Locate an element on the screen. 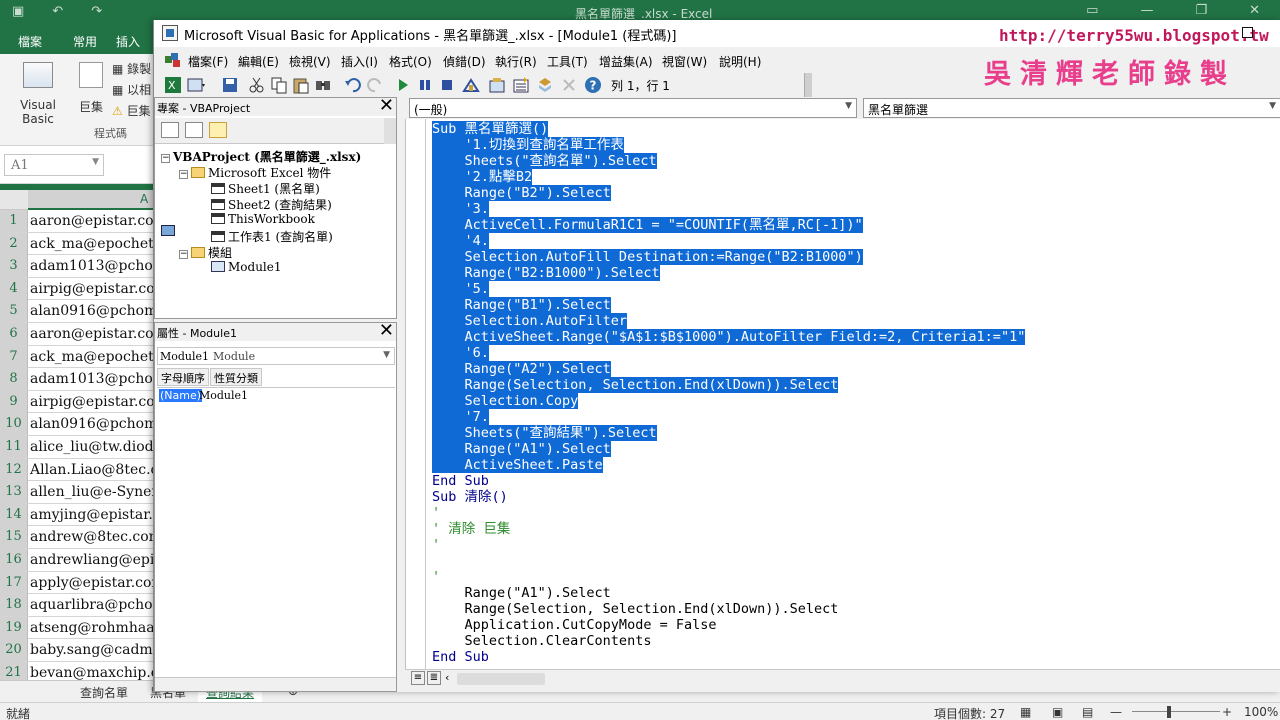 This screenshot has height=720, width=1280. view-code-icon is located at coordinates (170, 130).